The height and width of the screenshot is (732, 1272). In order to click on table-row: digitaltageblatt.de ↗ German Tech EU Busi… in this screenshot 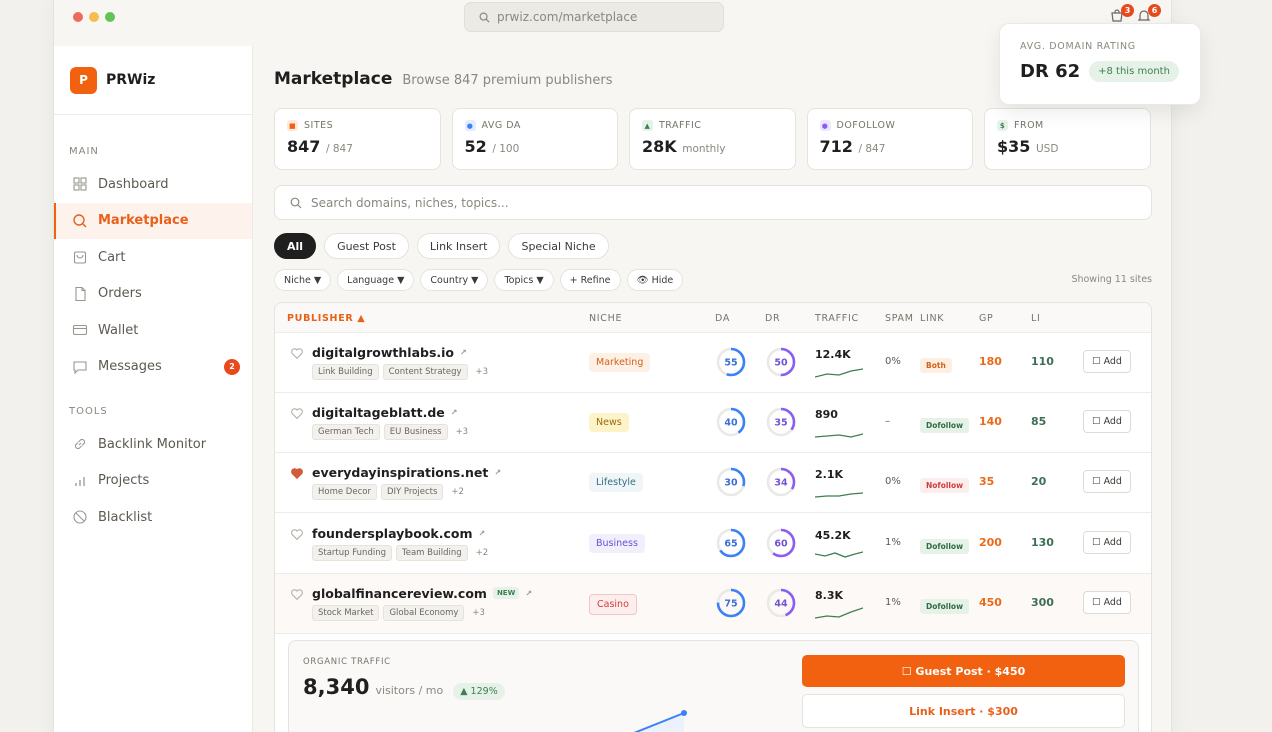, I will do `click(713, 423)`.